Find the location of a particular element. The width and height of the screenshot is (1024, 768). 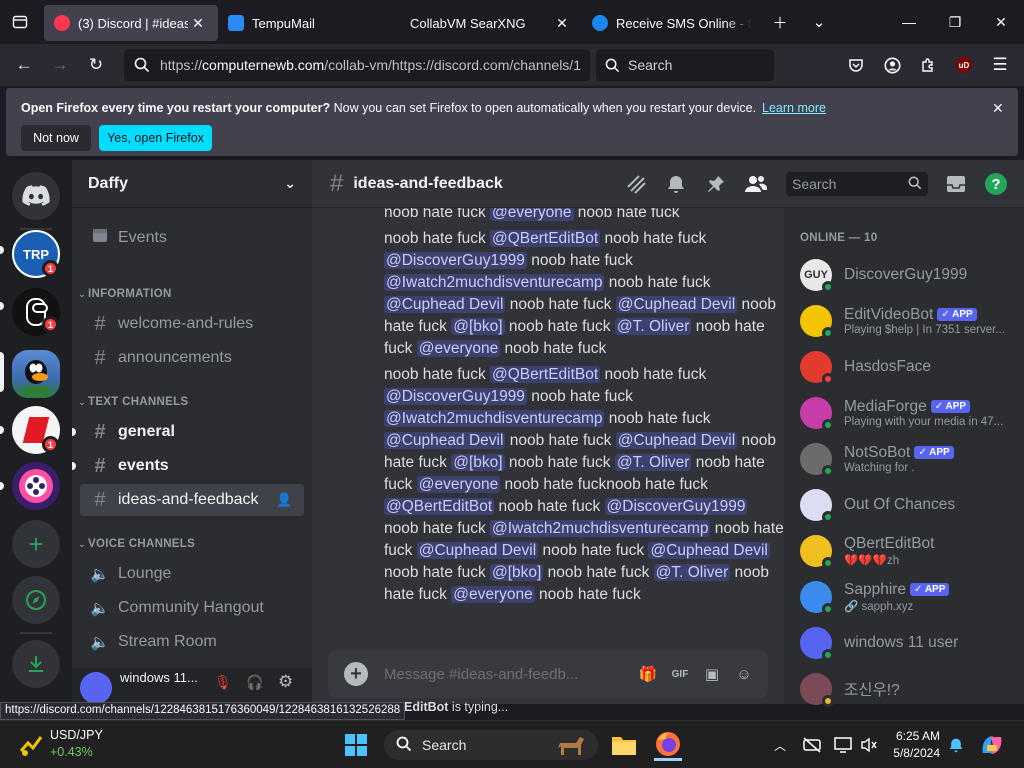

network-offline-icon is located at coordinates (812, 745).